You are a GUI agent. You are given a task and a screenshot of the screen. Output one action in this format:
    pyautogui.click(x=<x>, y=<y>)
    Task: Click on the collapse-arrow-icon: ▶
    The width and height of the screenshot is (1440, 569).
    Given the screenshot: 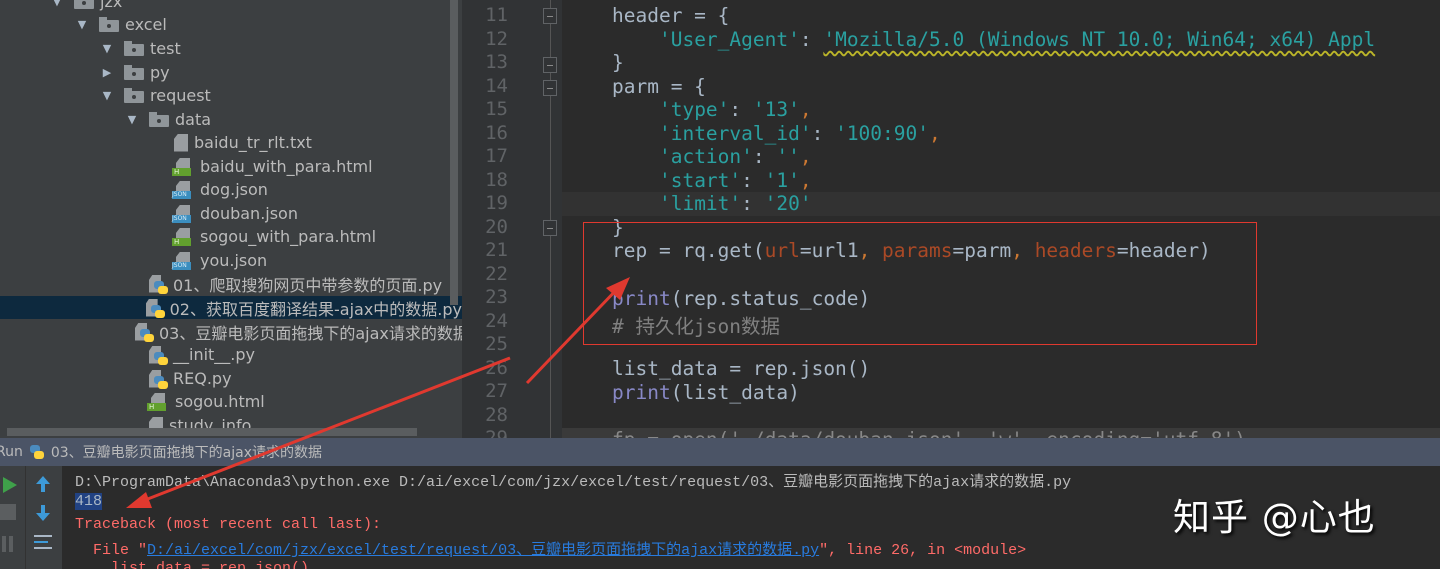 What is the action you would take?
    pyautogui.click(x=107, y=72)
    